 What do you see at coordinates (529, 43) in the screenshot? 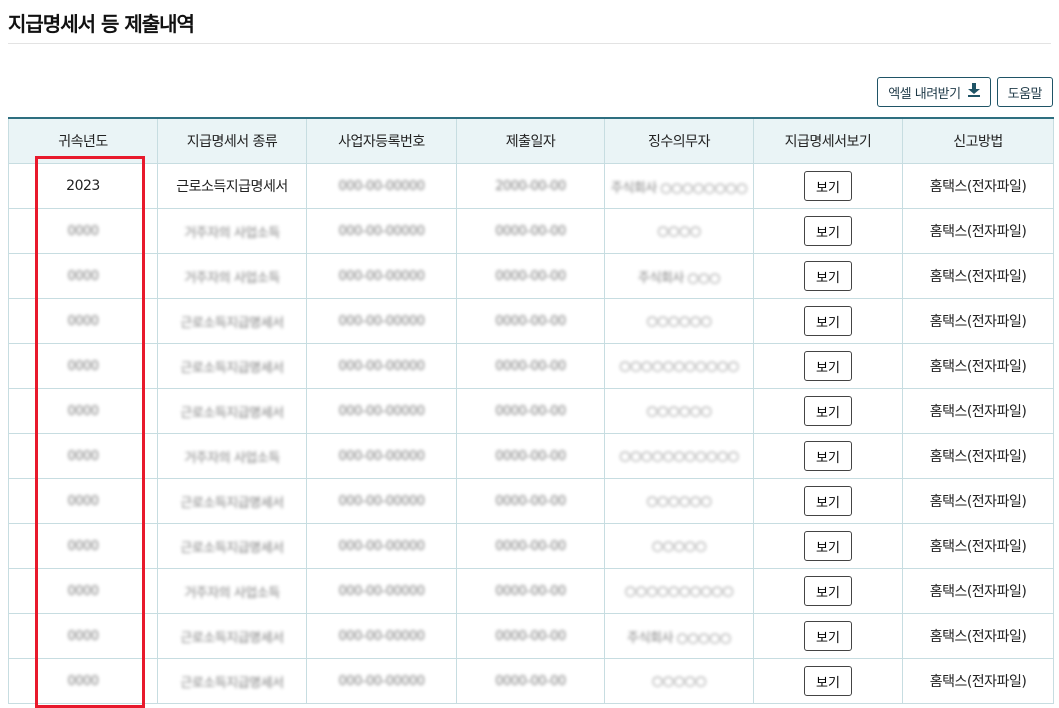
I see `title-divider` at bounding box center [529, 43].